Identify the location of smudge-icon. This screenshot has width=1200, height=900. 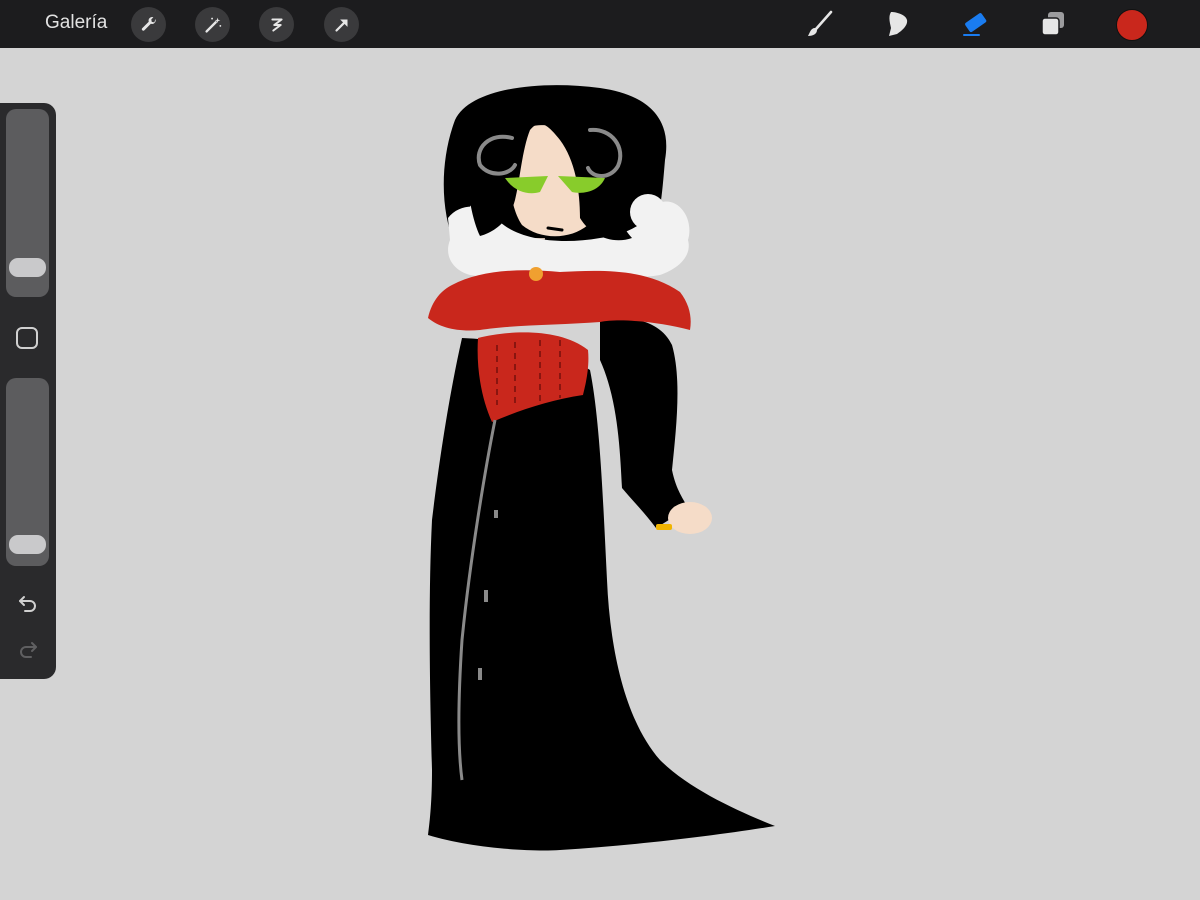
(898, 24).